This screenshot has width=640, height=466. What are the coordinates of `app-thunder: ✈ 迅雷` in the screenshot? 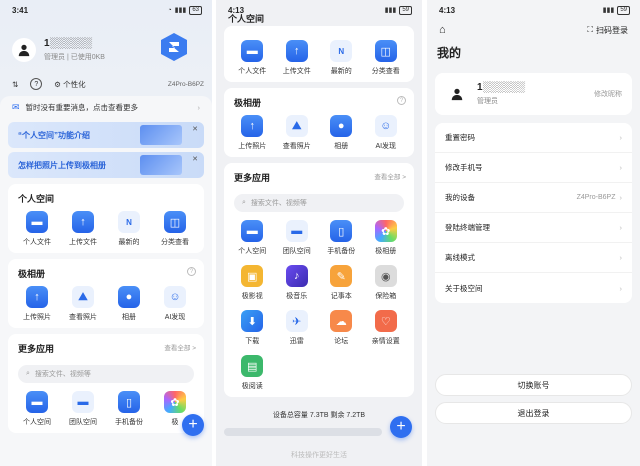 It's located at (297, 328).